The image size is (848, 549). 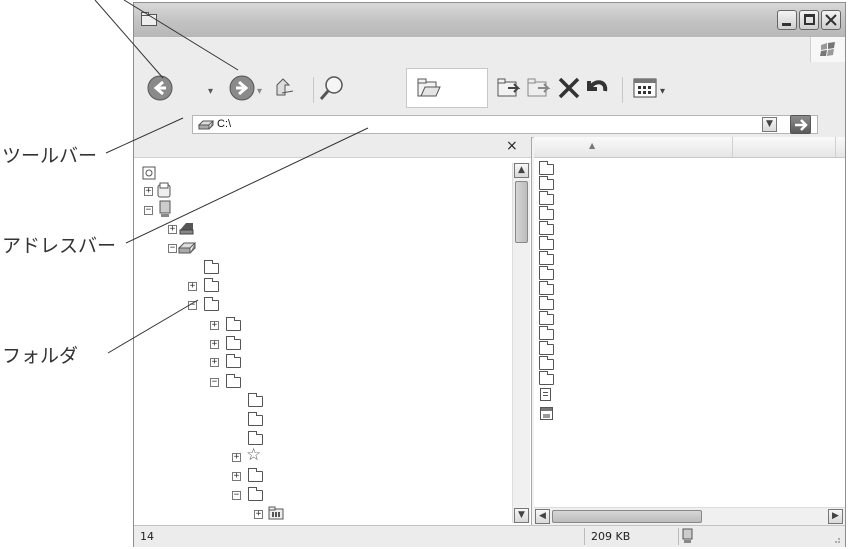 What do you see at coordinates (633, 147) in the screenshot?
I see `column-header-name: ▲` at bounding box center [633, 147].